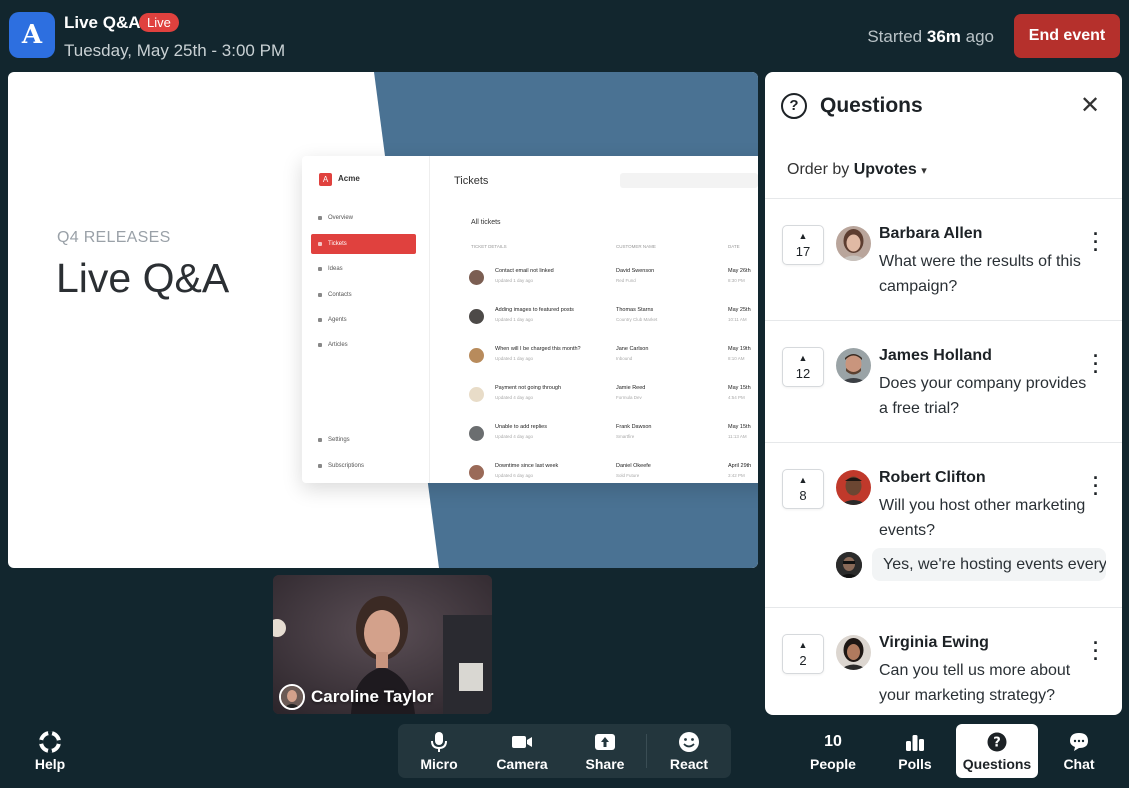 The image size is (1129, 788). Describe the element at coordinates (980, 274) in the screenshot. I see `question-text: What were the results of this campaign?` at that location.